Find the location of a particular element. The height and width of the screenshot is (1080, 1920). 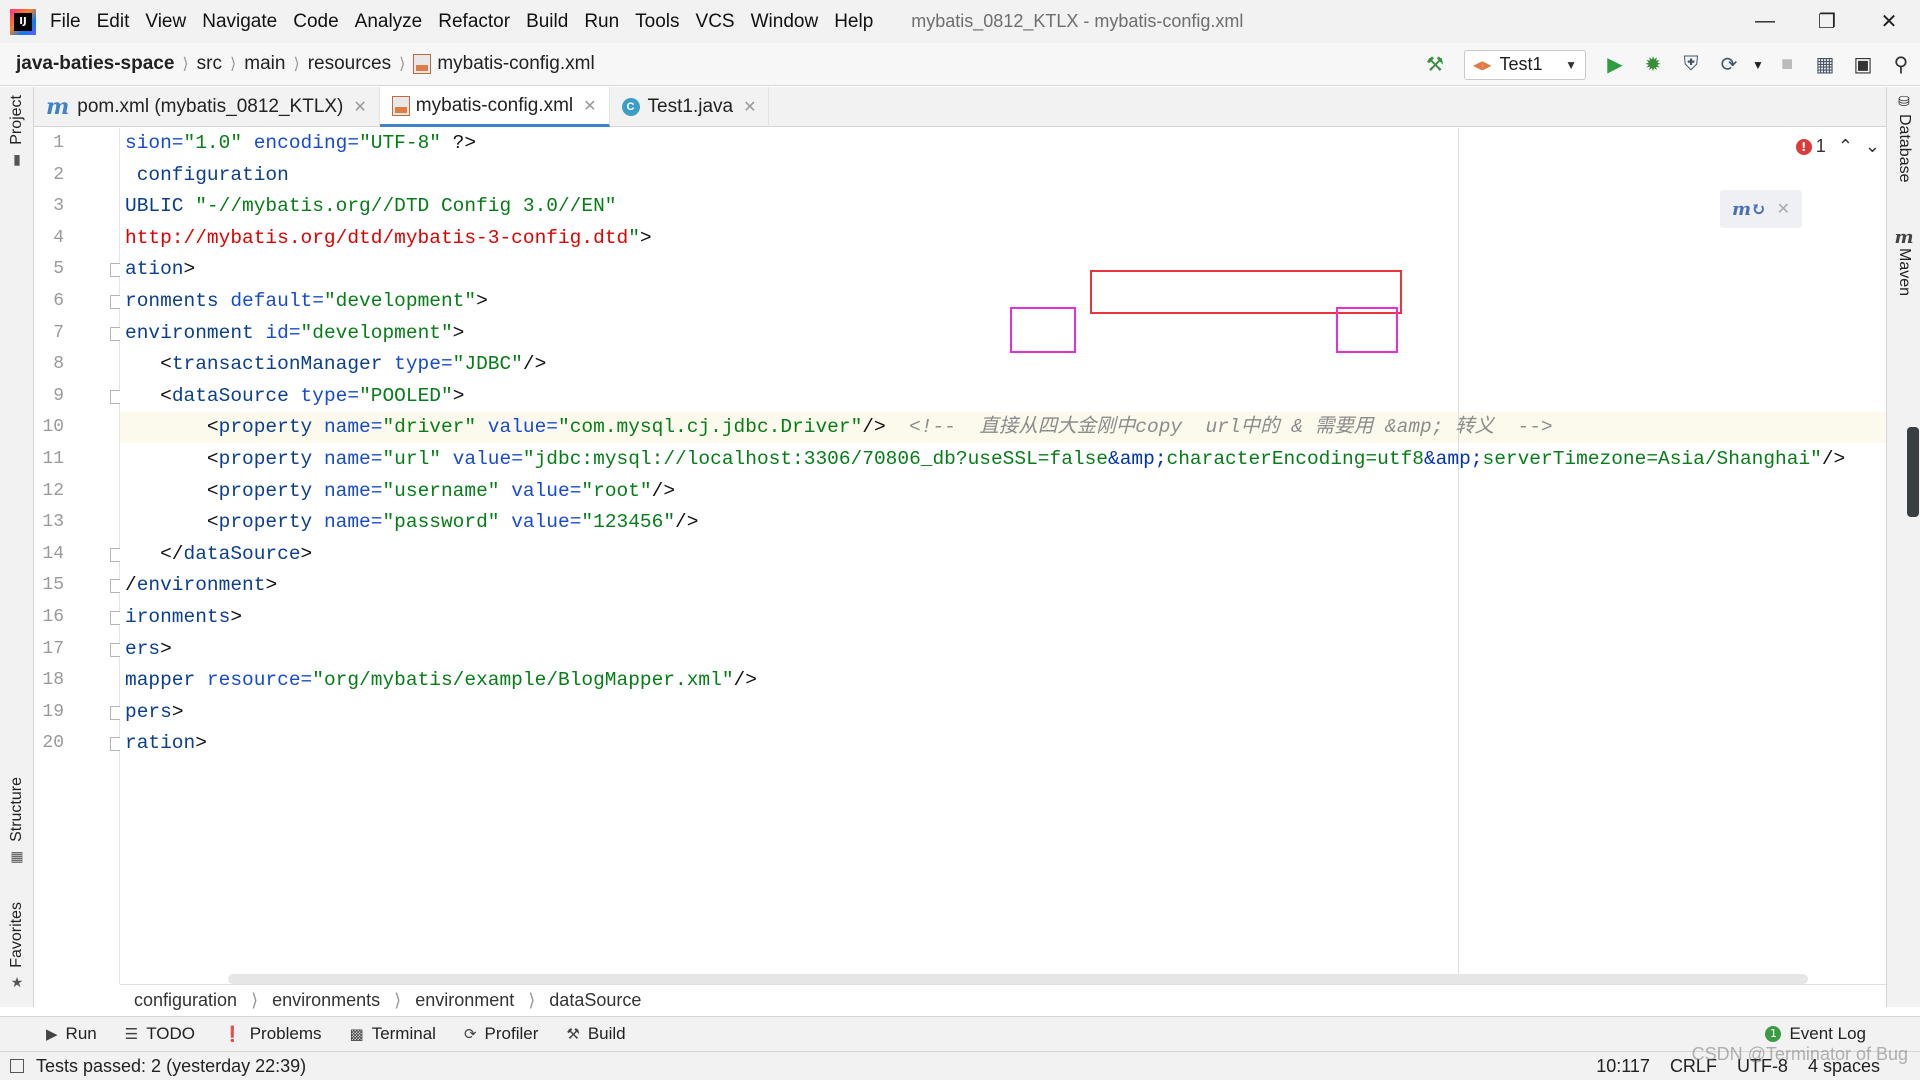

code-token: configuration is located at coordinates (207, 174).